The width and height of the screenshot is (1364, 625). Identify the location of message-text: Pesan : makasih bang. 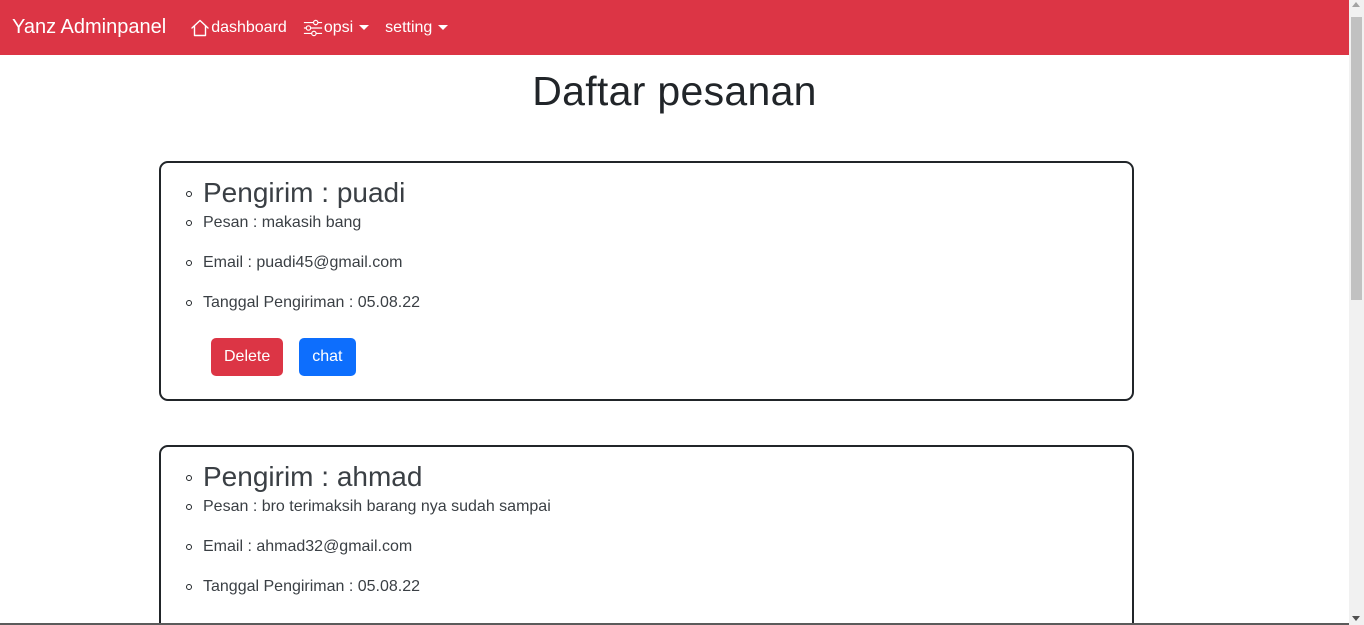
(646, 223).